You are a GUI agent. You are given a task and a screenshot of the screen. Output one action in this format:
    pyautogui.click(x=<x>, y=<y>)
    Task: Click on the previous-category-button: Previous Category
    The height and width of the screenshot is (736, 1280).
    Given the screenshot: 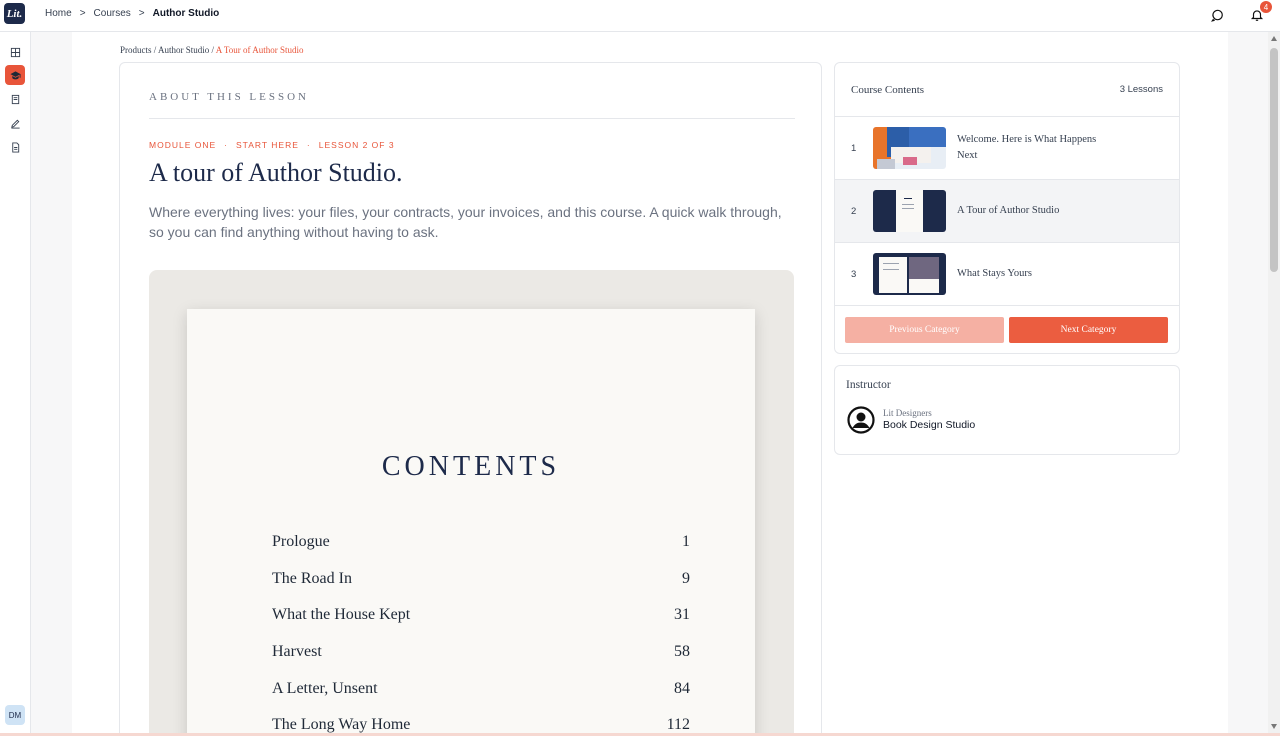 What is the action you would take?
    pyautogui.click(x=924, y=330)
    